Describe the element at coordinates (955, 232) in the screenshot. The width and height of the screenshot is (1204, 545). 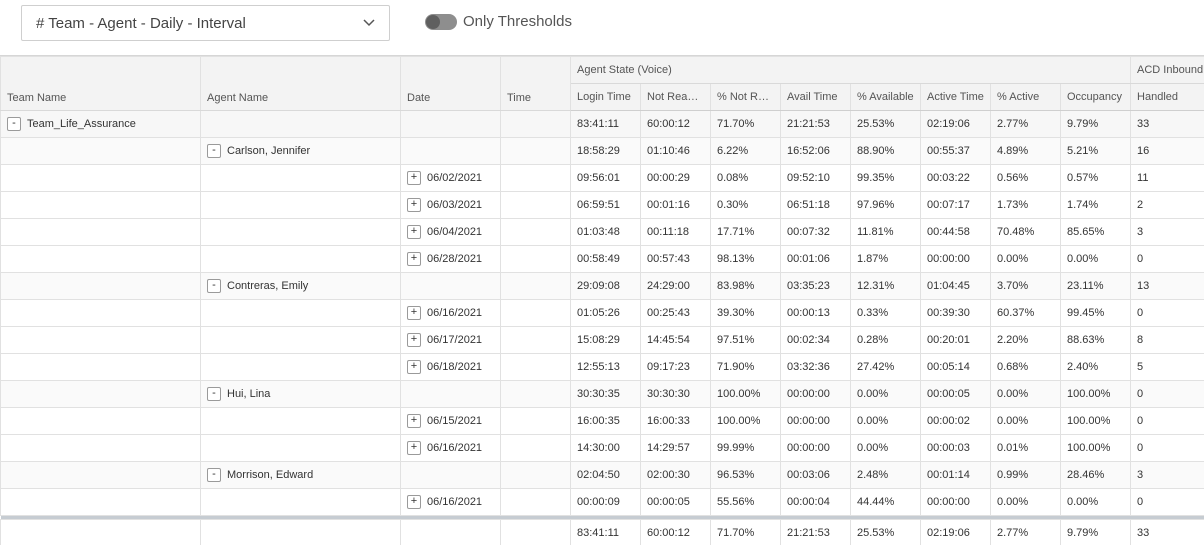
I see `active-time-cell: 00:44:58` at that location.